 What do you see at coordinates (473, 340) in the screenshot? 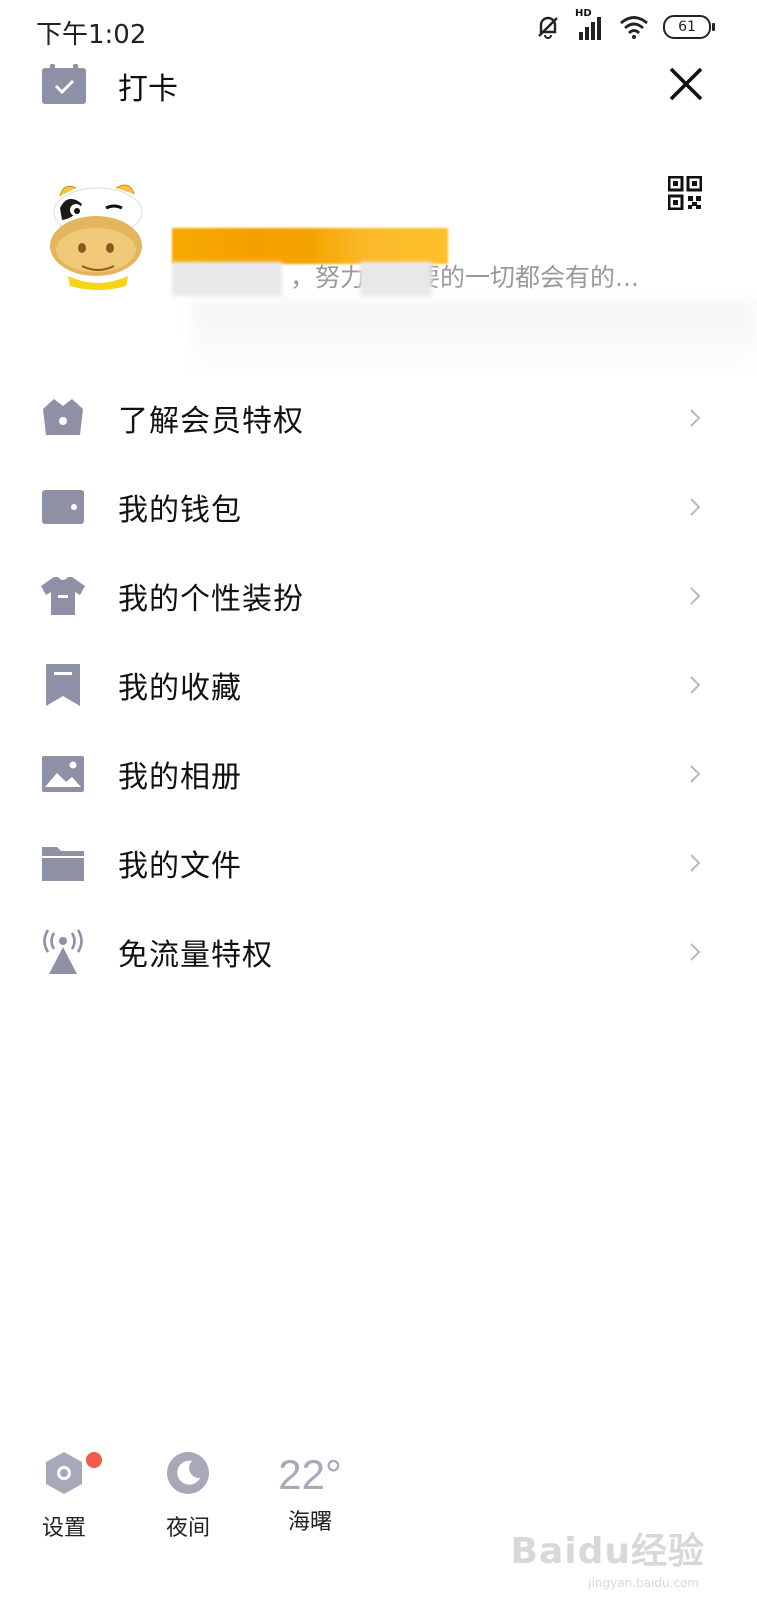
I see `signature-shadow` at bounding box center [473, 340].